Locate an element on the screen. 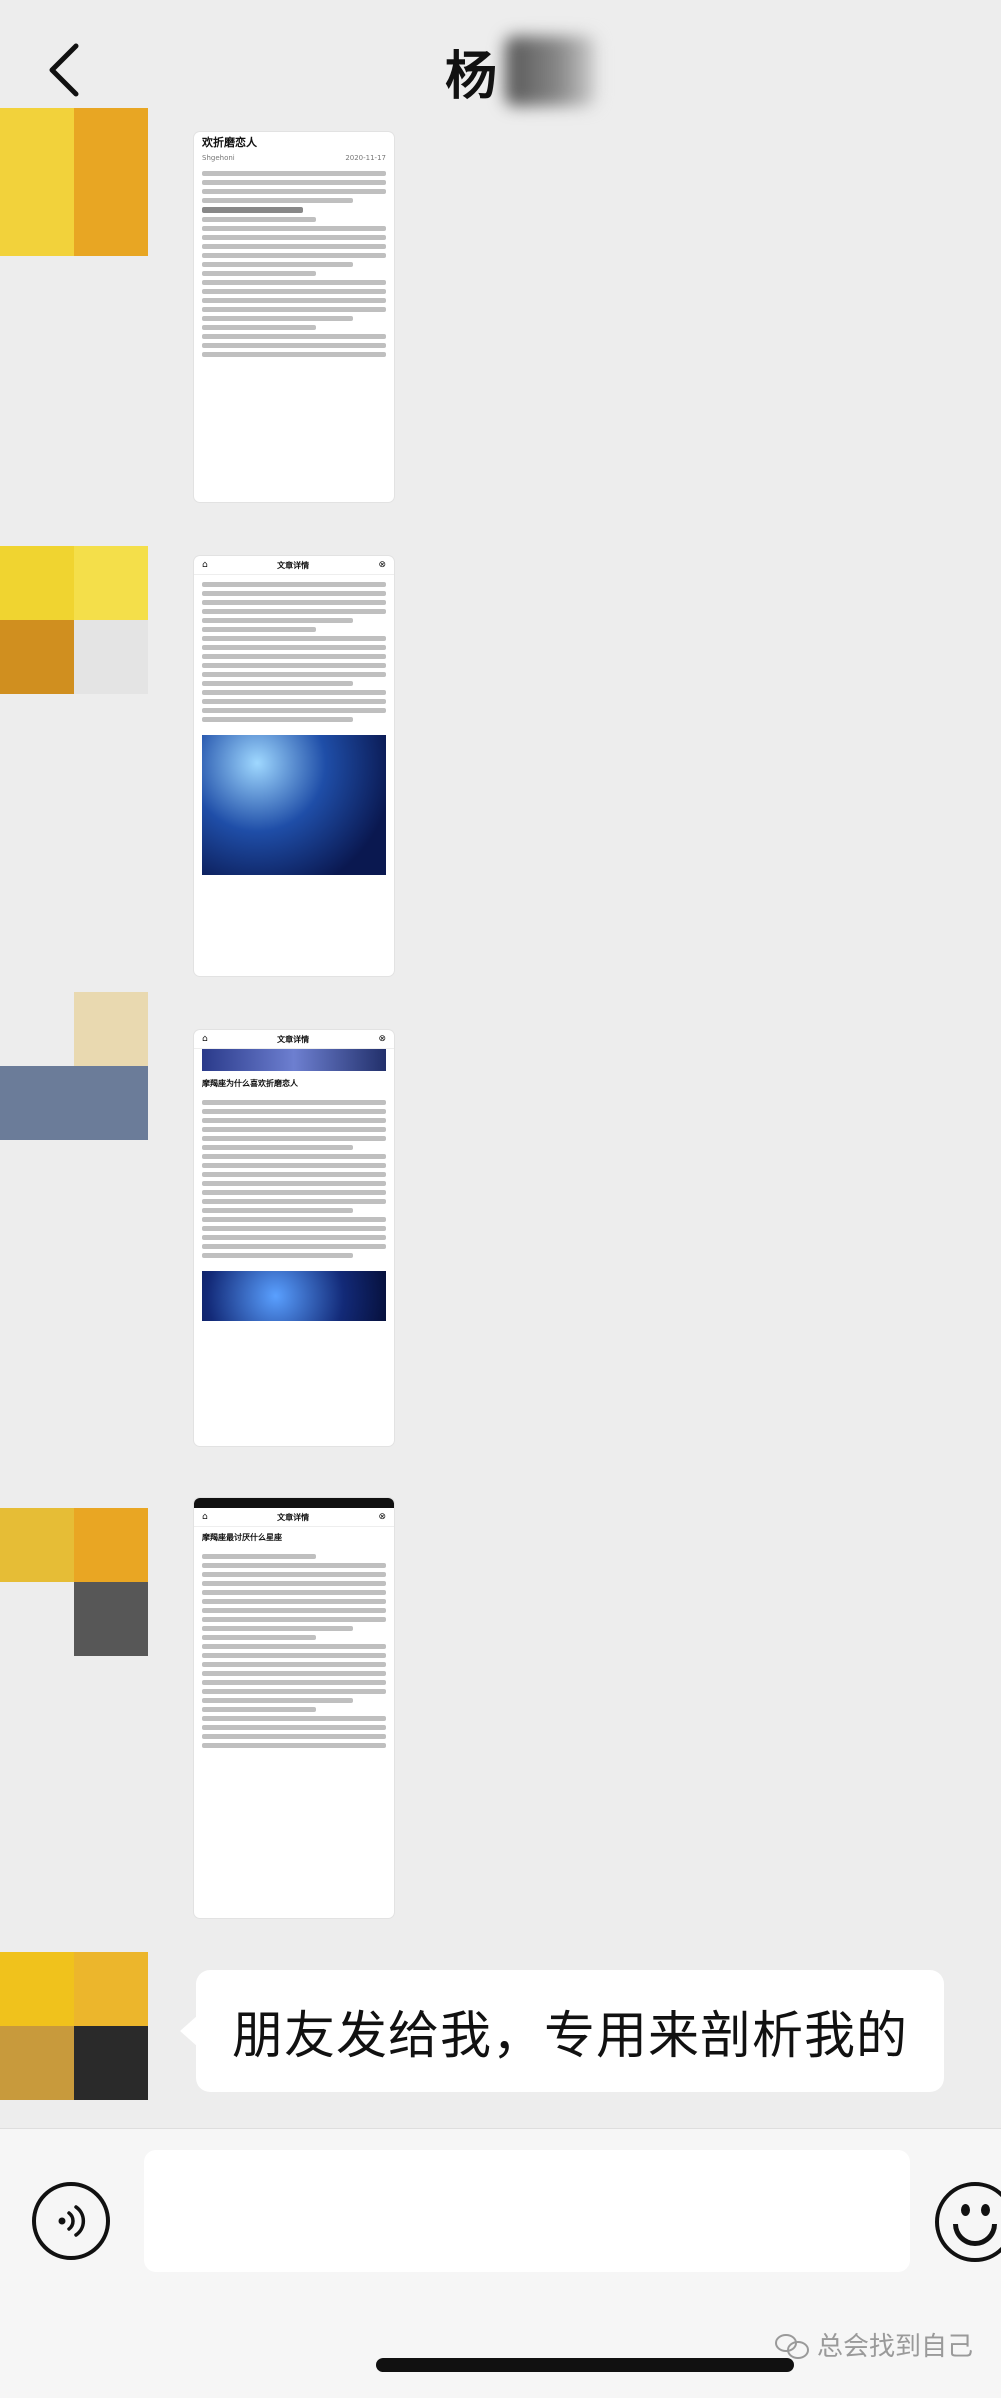 The image size is (1001, 2398). article-meta: Shgehoni 2020-11-17 is located at coordinates (294, 158).